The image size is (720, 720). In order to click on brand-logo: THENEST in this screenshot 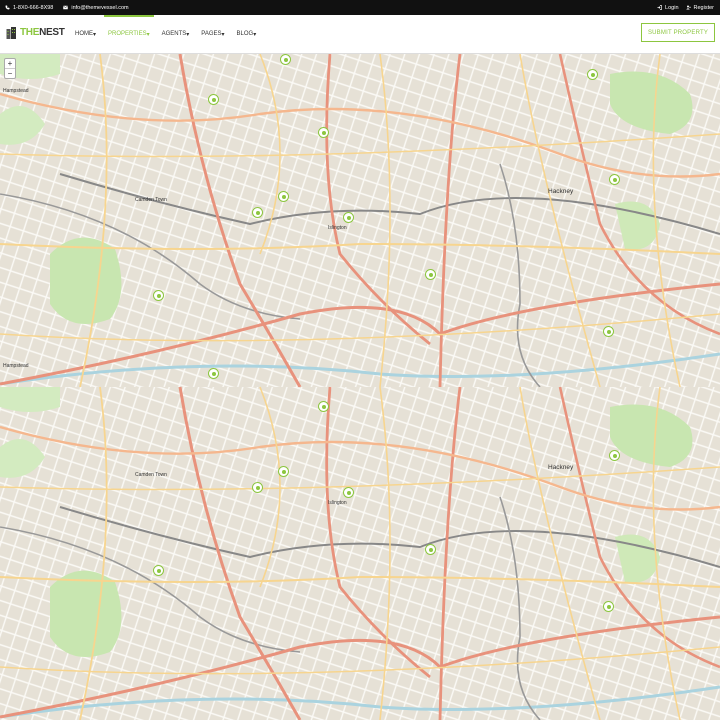, I will do `click(35, 32)`.